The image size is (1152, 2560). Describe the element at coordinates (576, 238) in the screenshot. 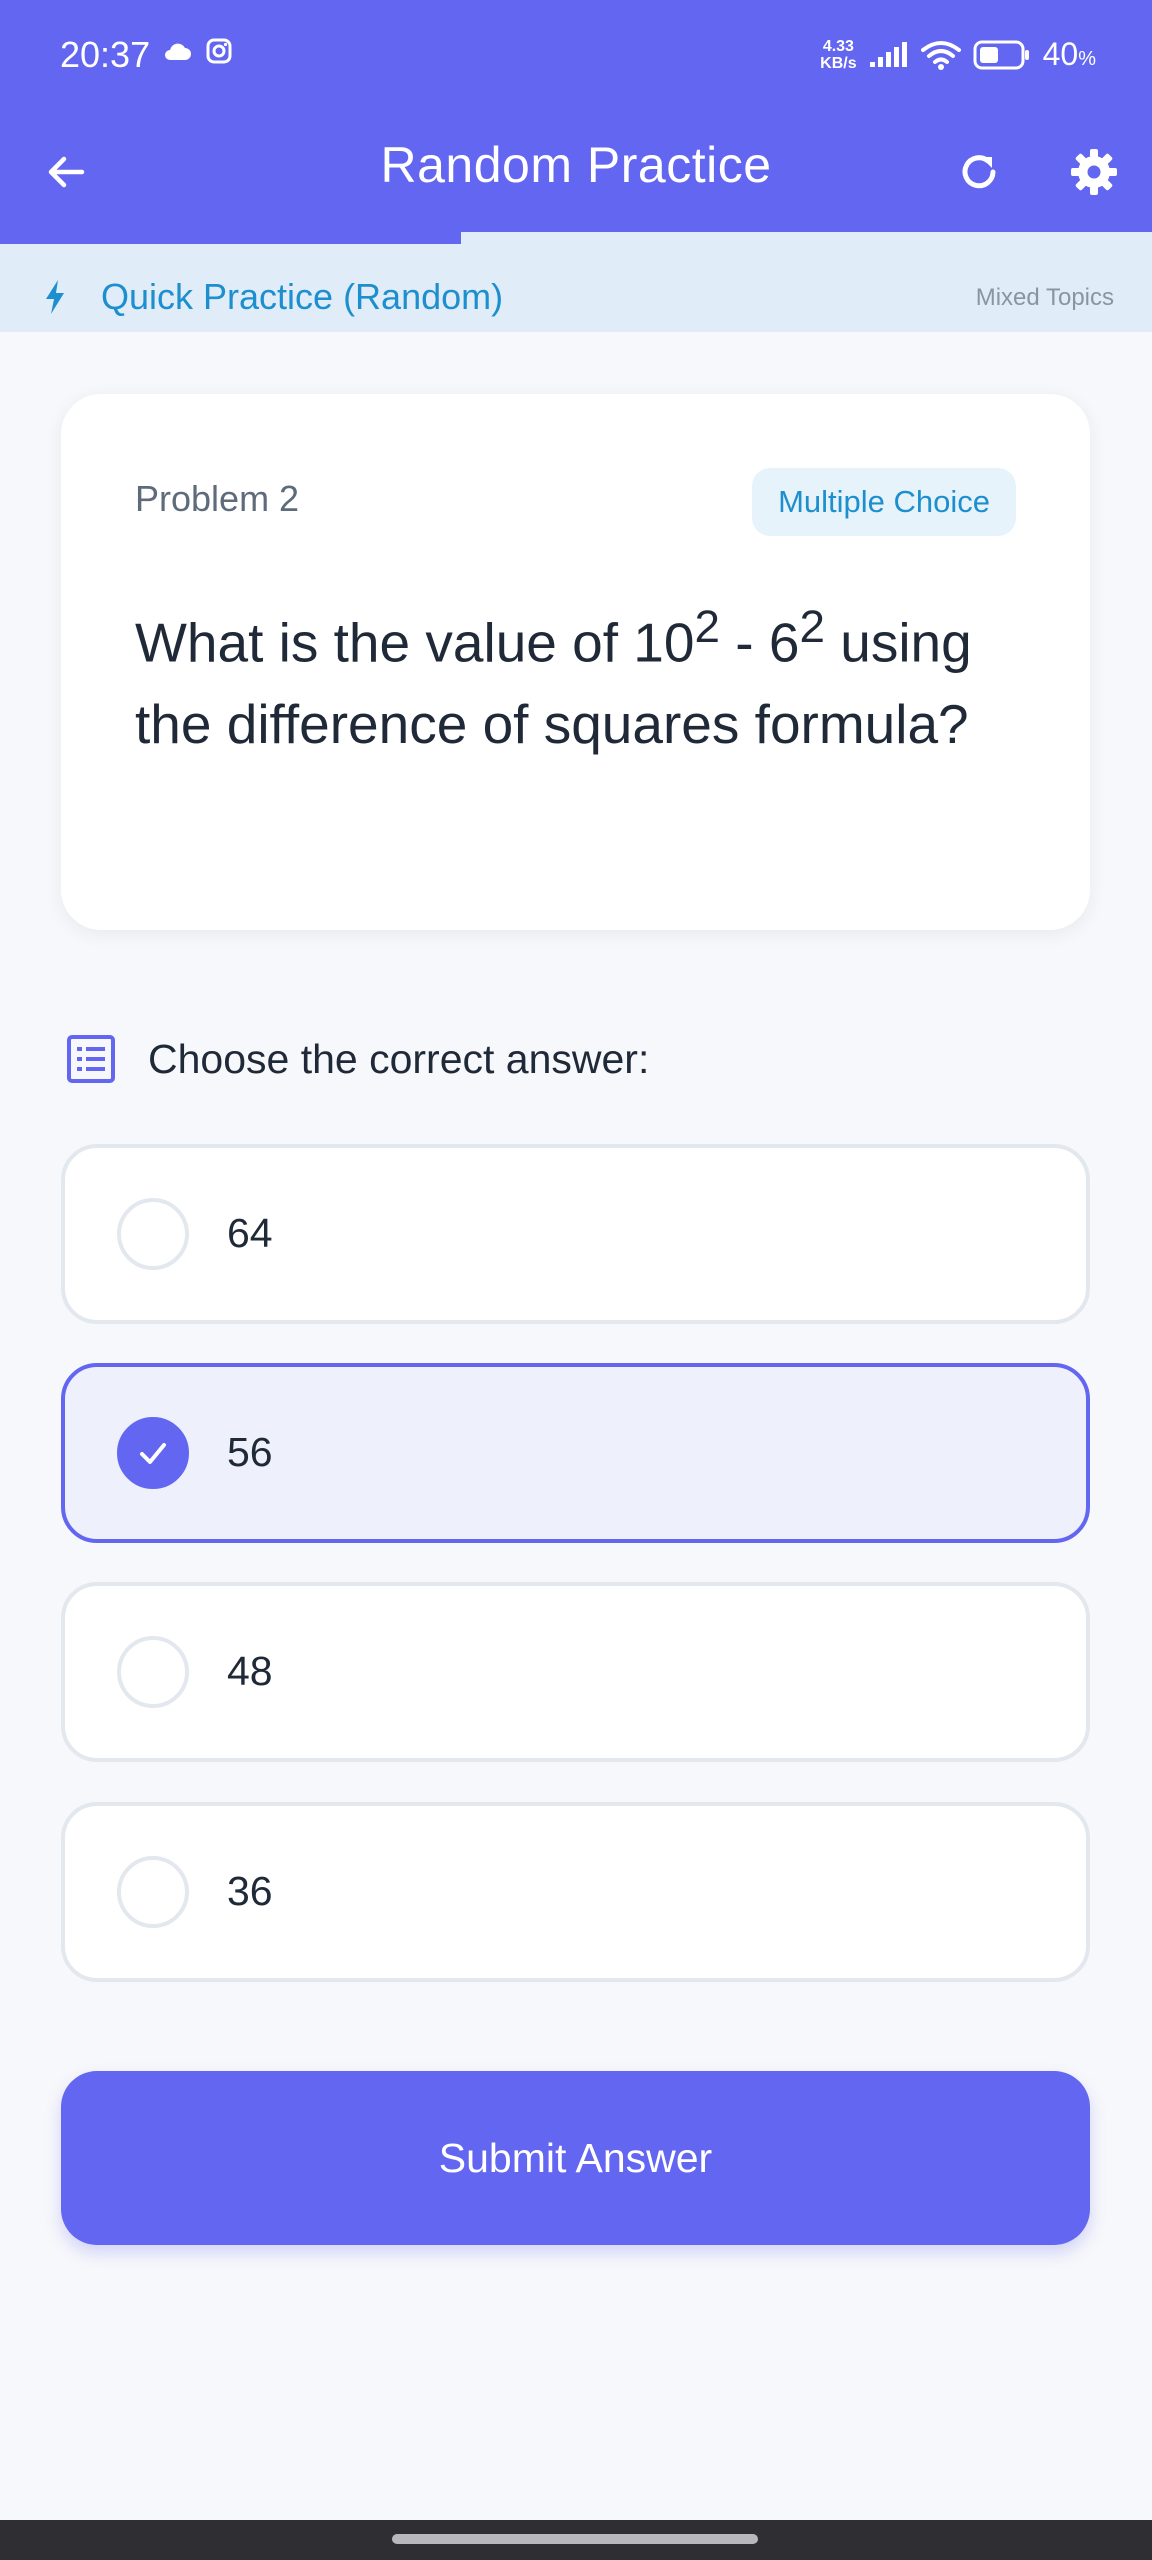

I see `progress-bar` at that location.